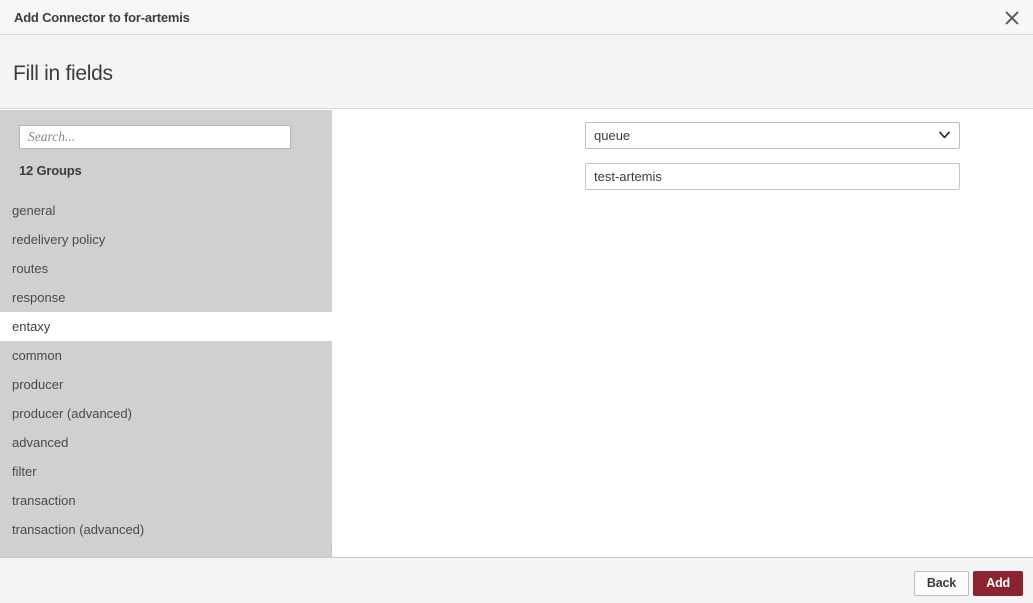 The width and height of the screenshot is (1033, 603). I want to click on sidebar-item-response: response, so click(166, 297).